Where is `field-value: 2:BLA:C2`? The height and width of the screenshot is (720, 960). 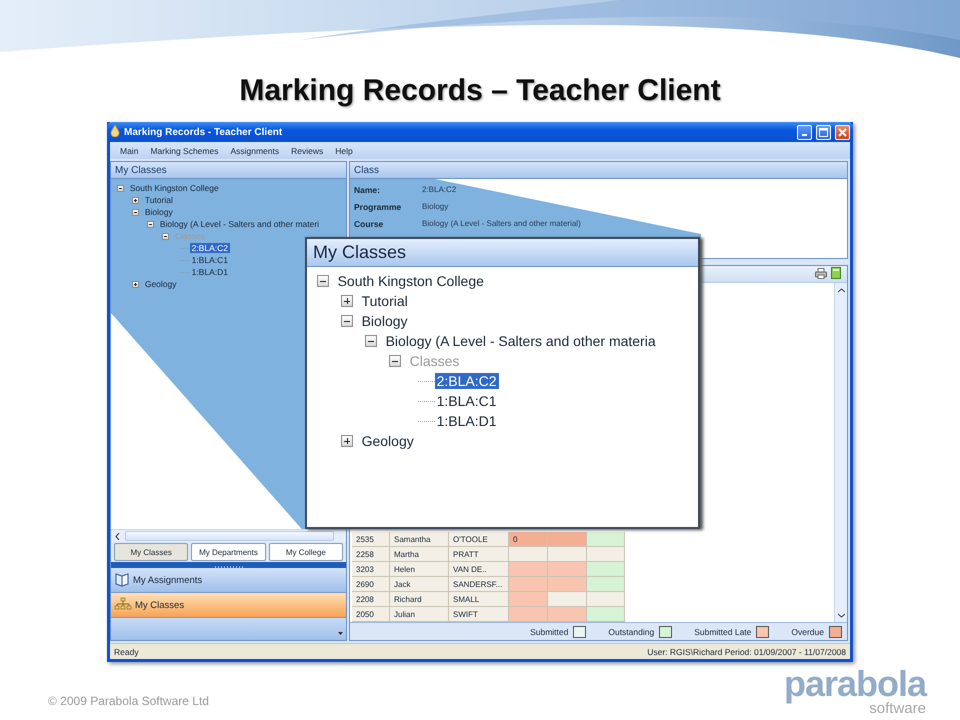
field-value: 2:BLA:C2 is located at coordinates (440, 190).